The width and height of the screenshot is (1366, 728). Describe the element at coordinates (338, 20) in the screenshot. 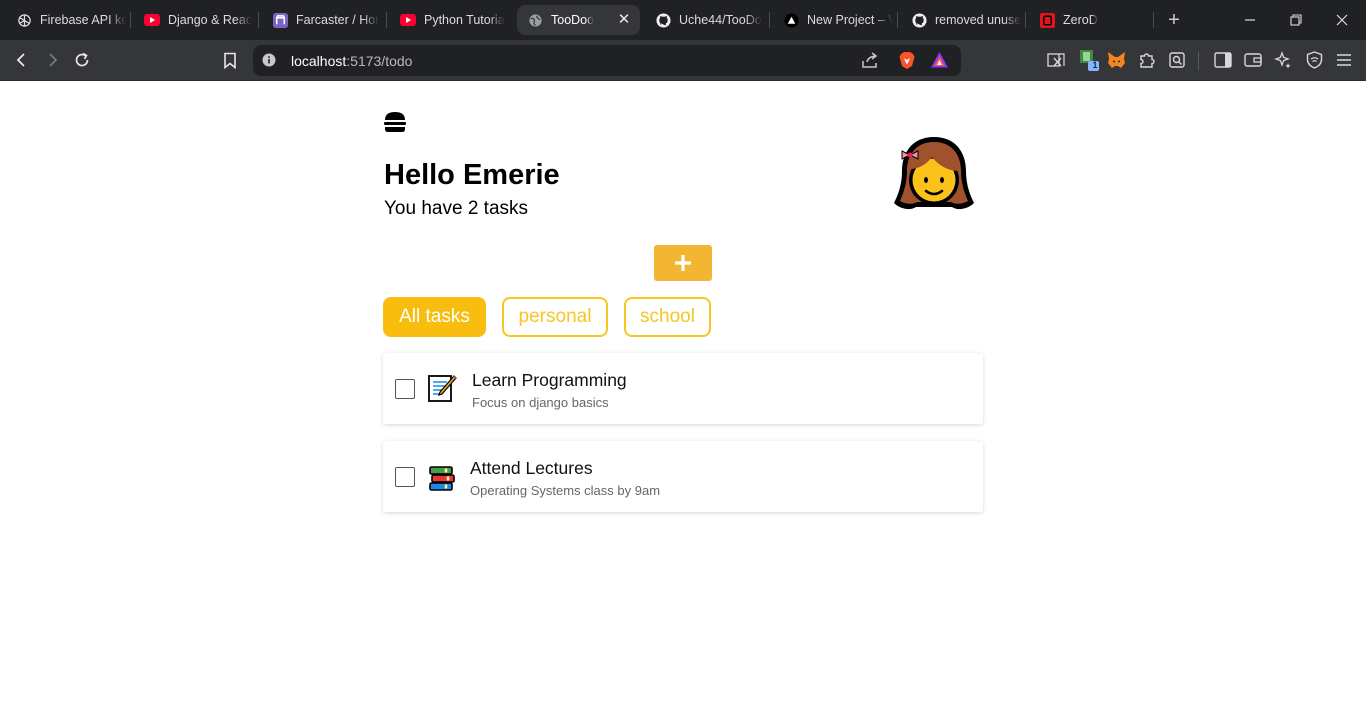

I see `tab-title: Farcaster / Hor` at that location.